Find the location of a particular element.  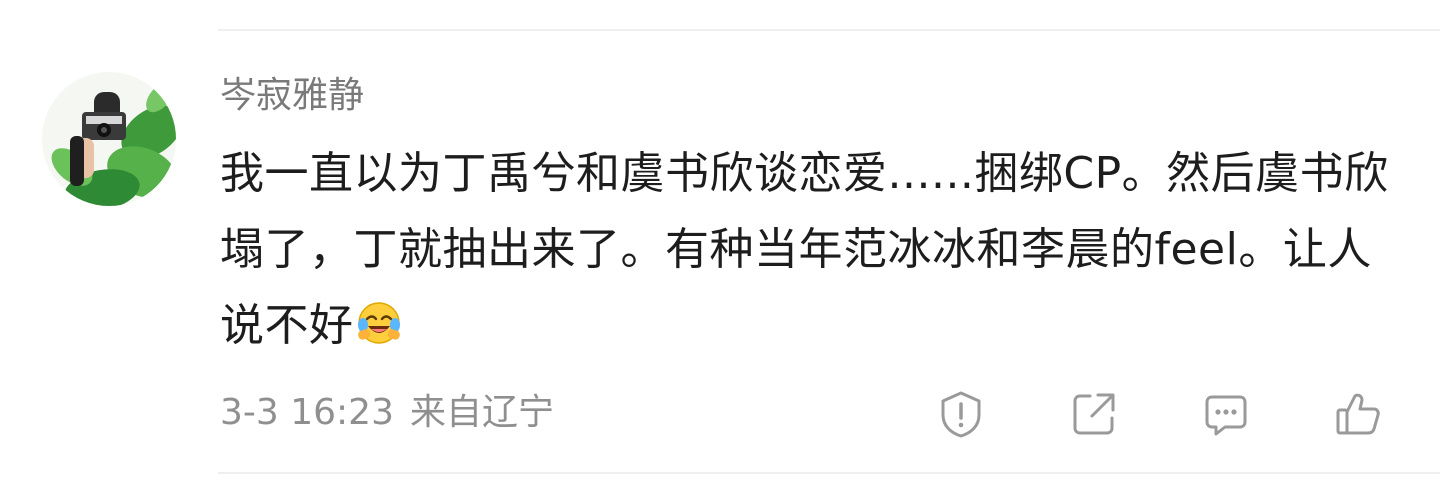

avatar-image is located at coordinates (109, 139).